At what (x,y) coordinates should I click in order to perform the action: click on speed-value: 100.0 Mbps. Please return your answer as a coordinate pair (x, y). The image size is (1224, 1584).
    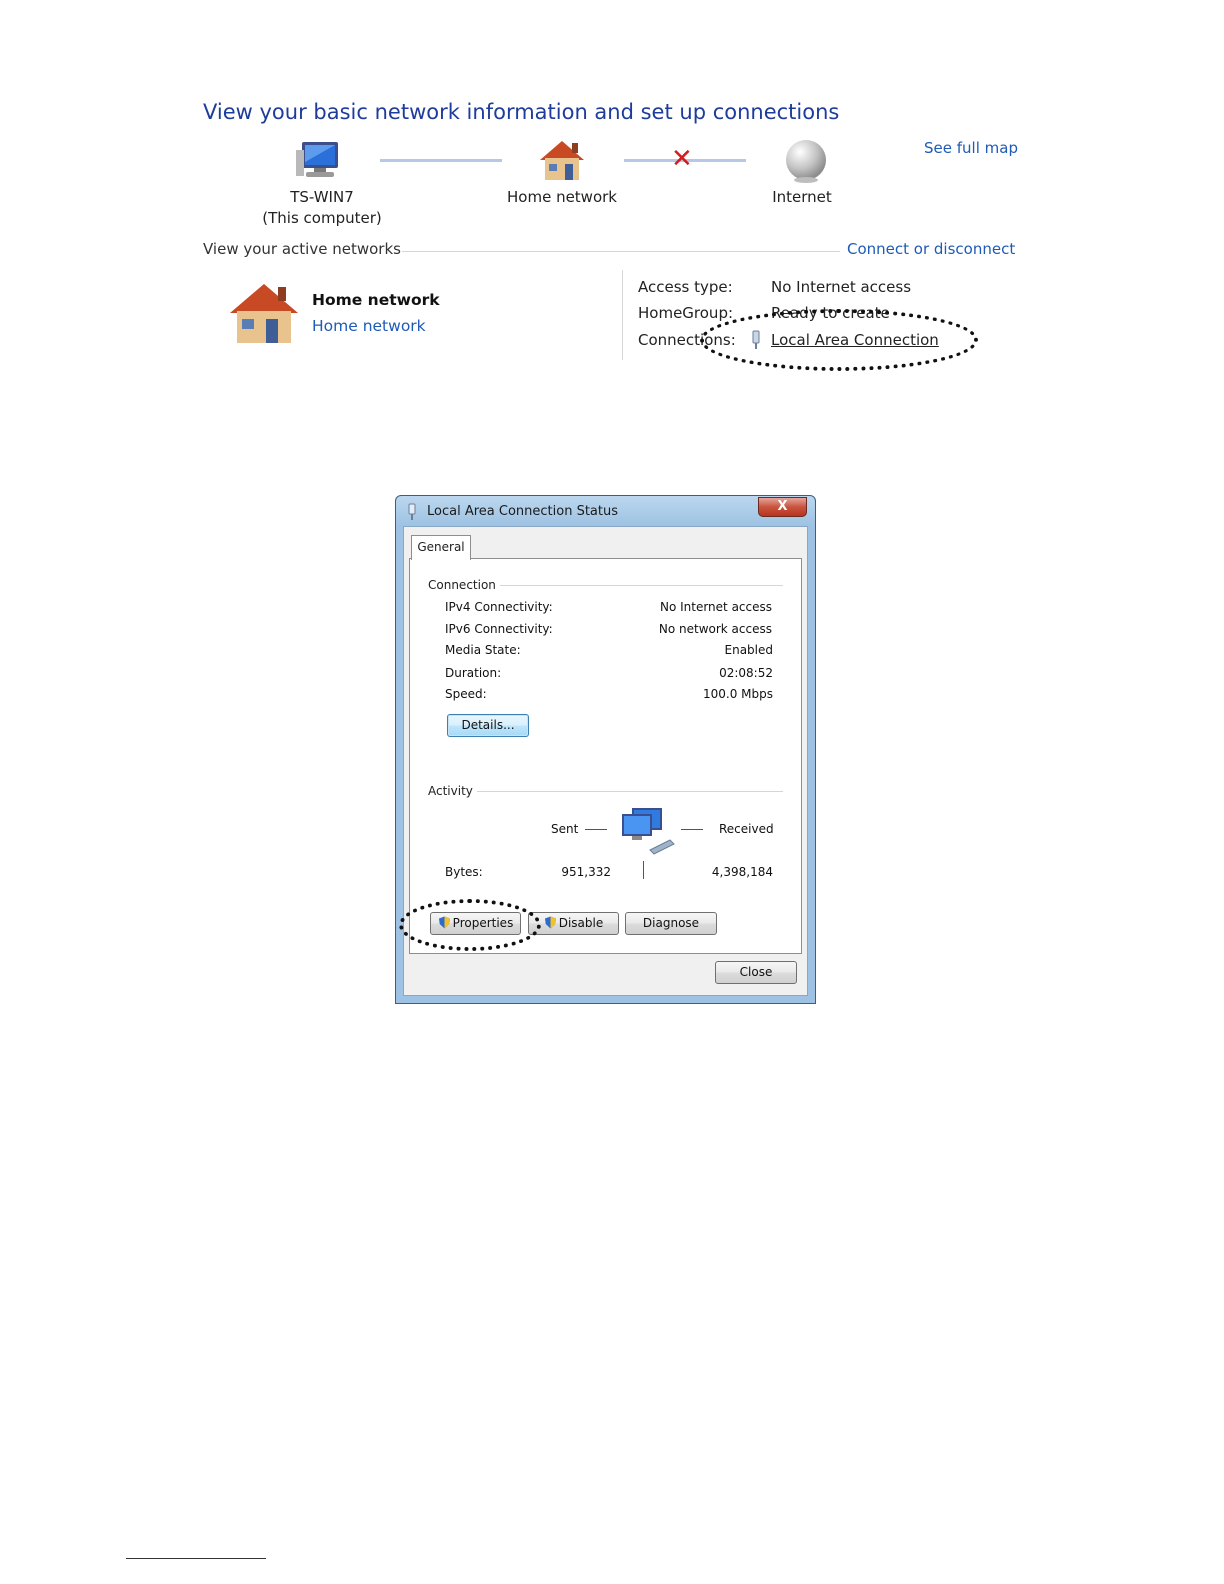
    Looking at the image, I should click on (737, 694).